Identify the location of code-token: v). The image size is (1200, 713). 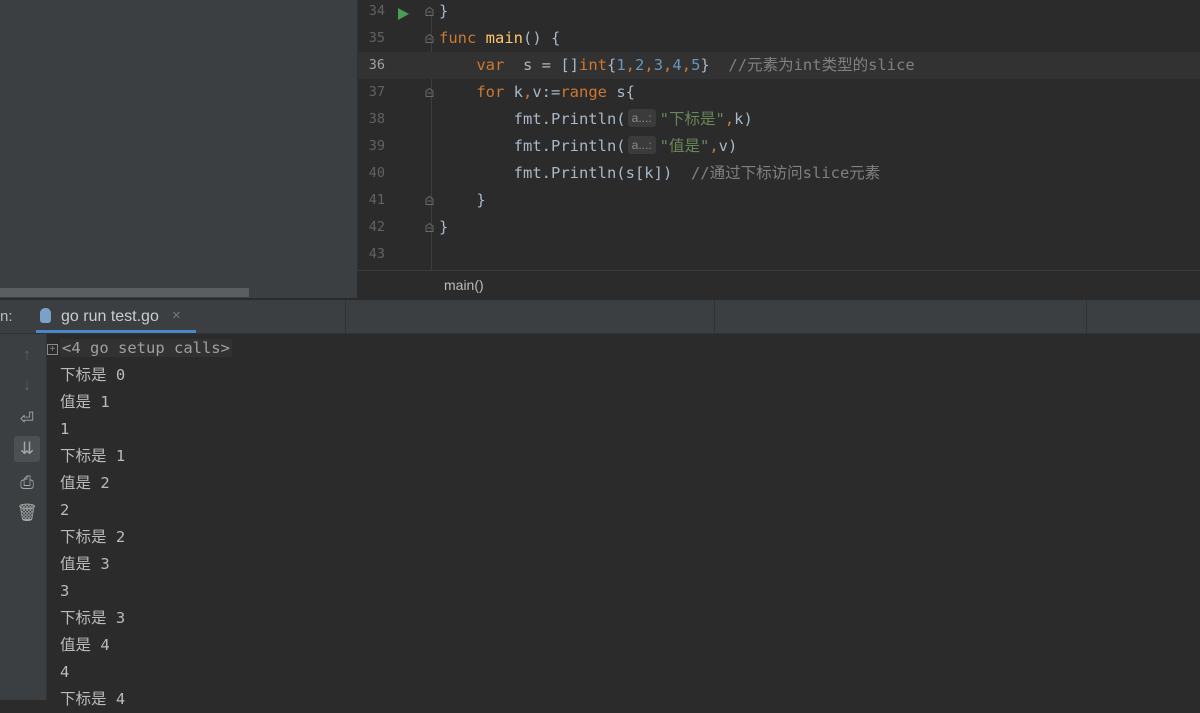
(728, 146).